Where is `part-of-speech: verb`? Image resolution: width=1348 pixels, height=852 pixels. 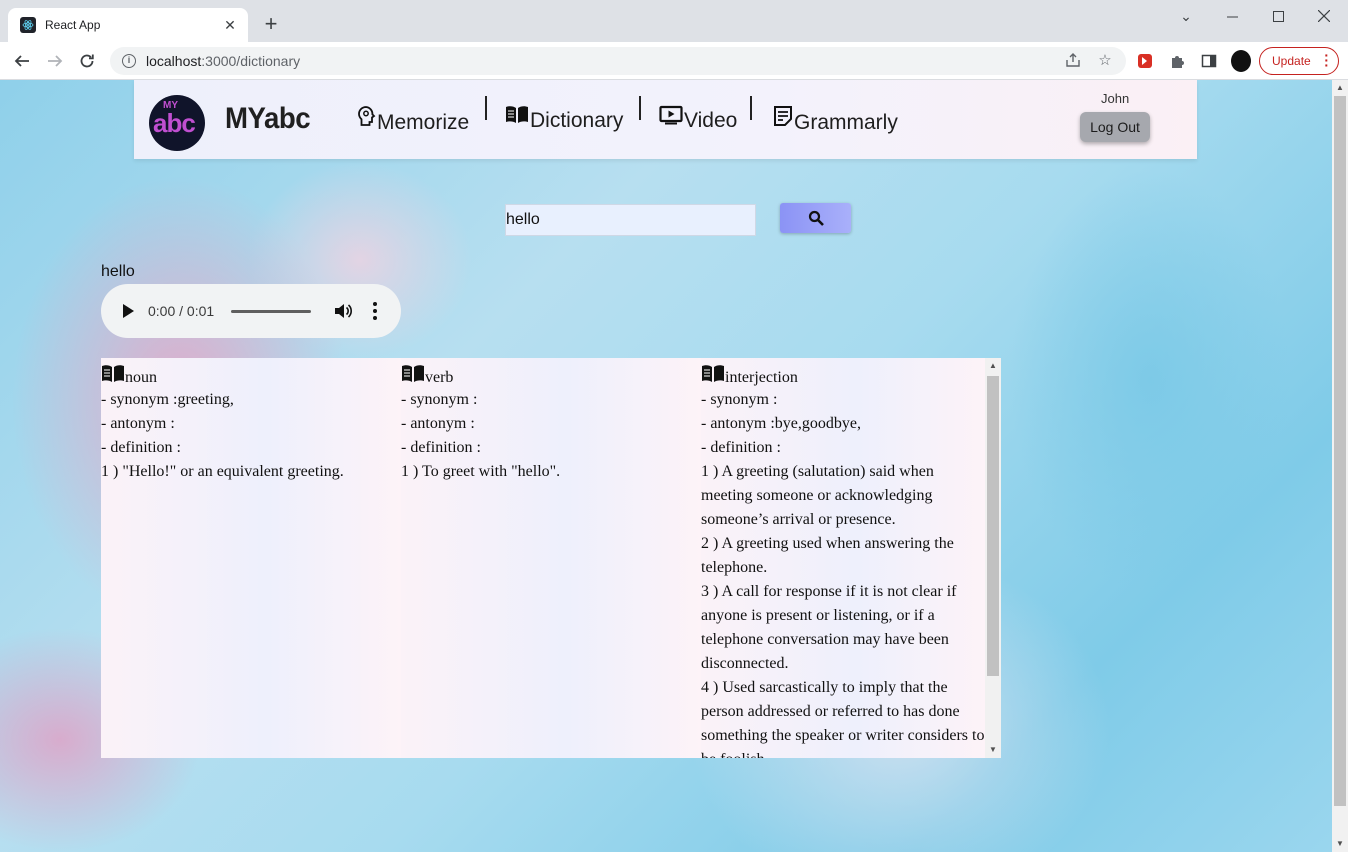
part-of-speech: verb is located at coordinates (439, 377).